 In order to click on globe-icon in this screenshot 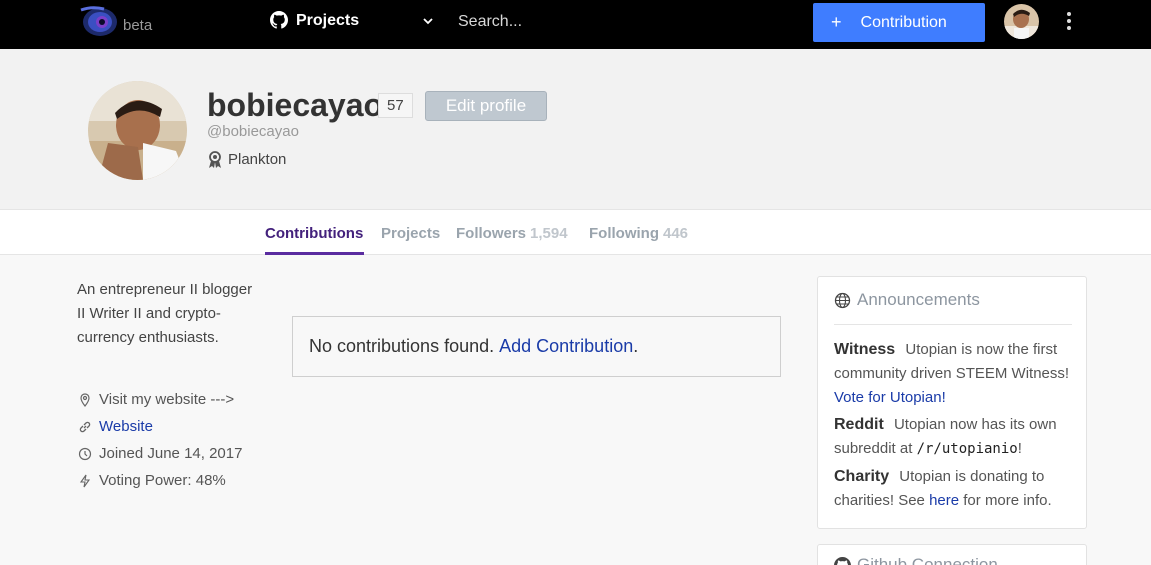, I will do `click(842, 300)`.